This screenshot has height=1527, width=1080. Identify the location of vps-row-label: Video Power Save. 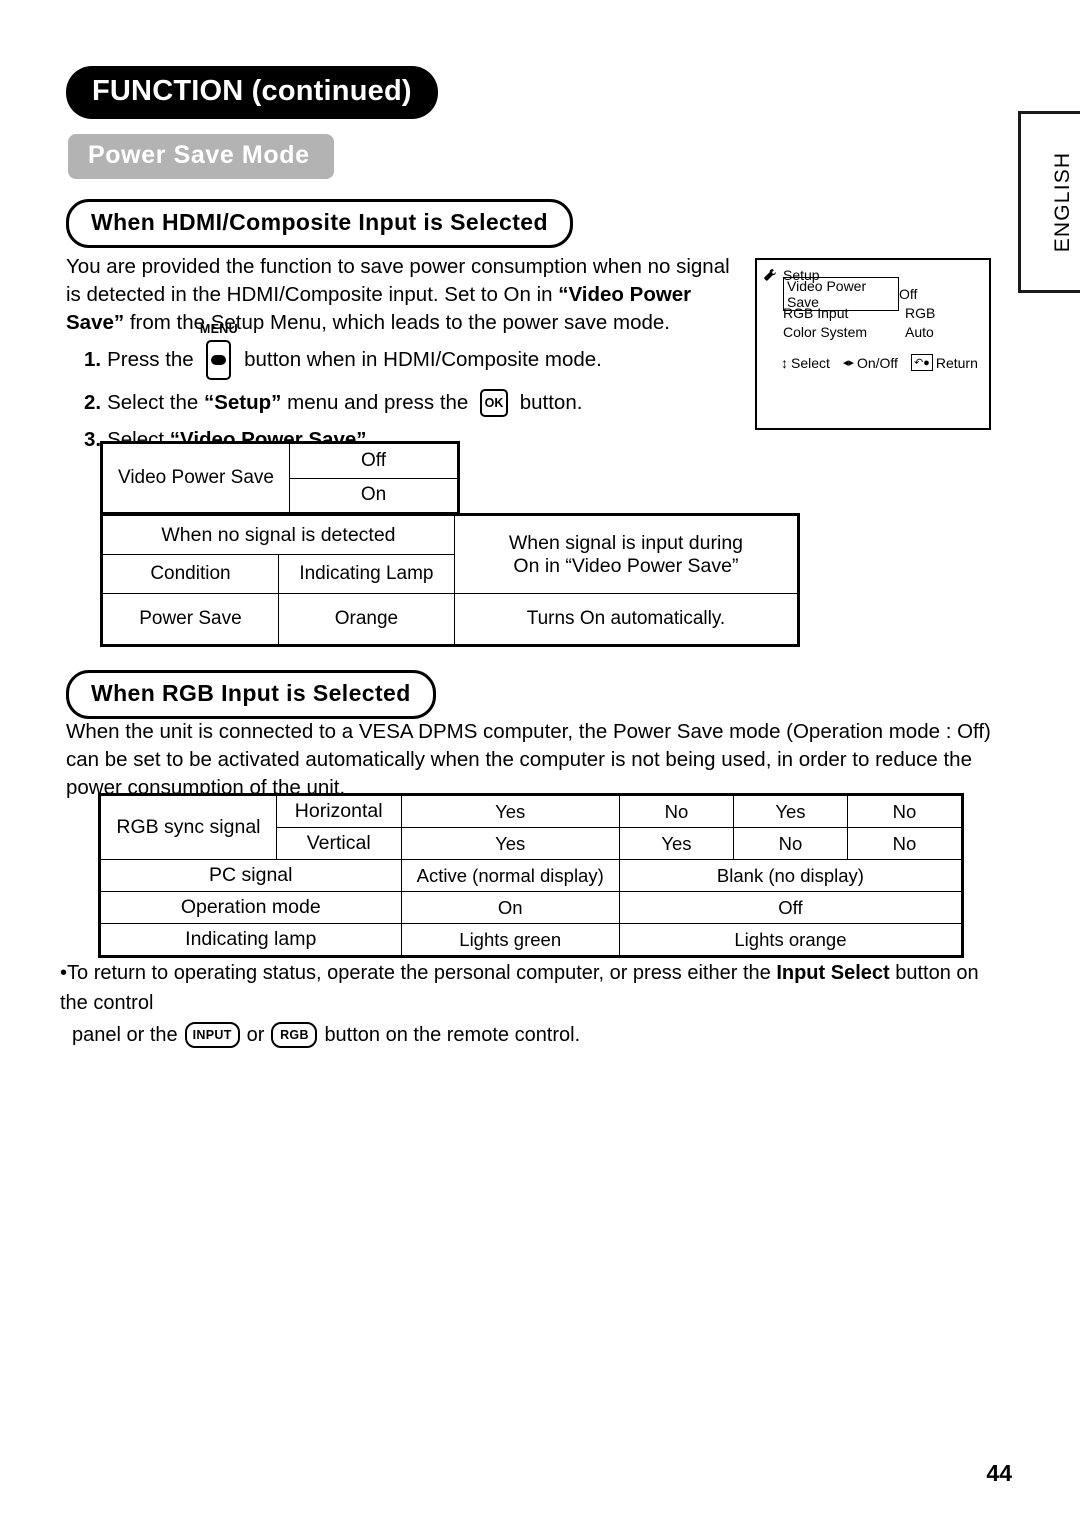
(195, 478).